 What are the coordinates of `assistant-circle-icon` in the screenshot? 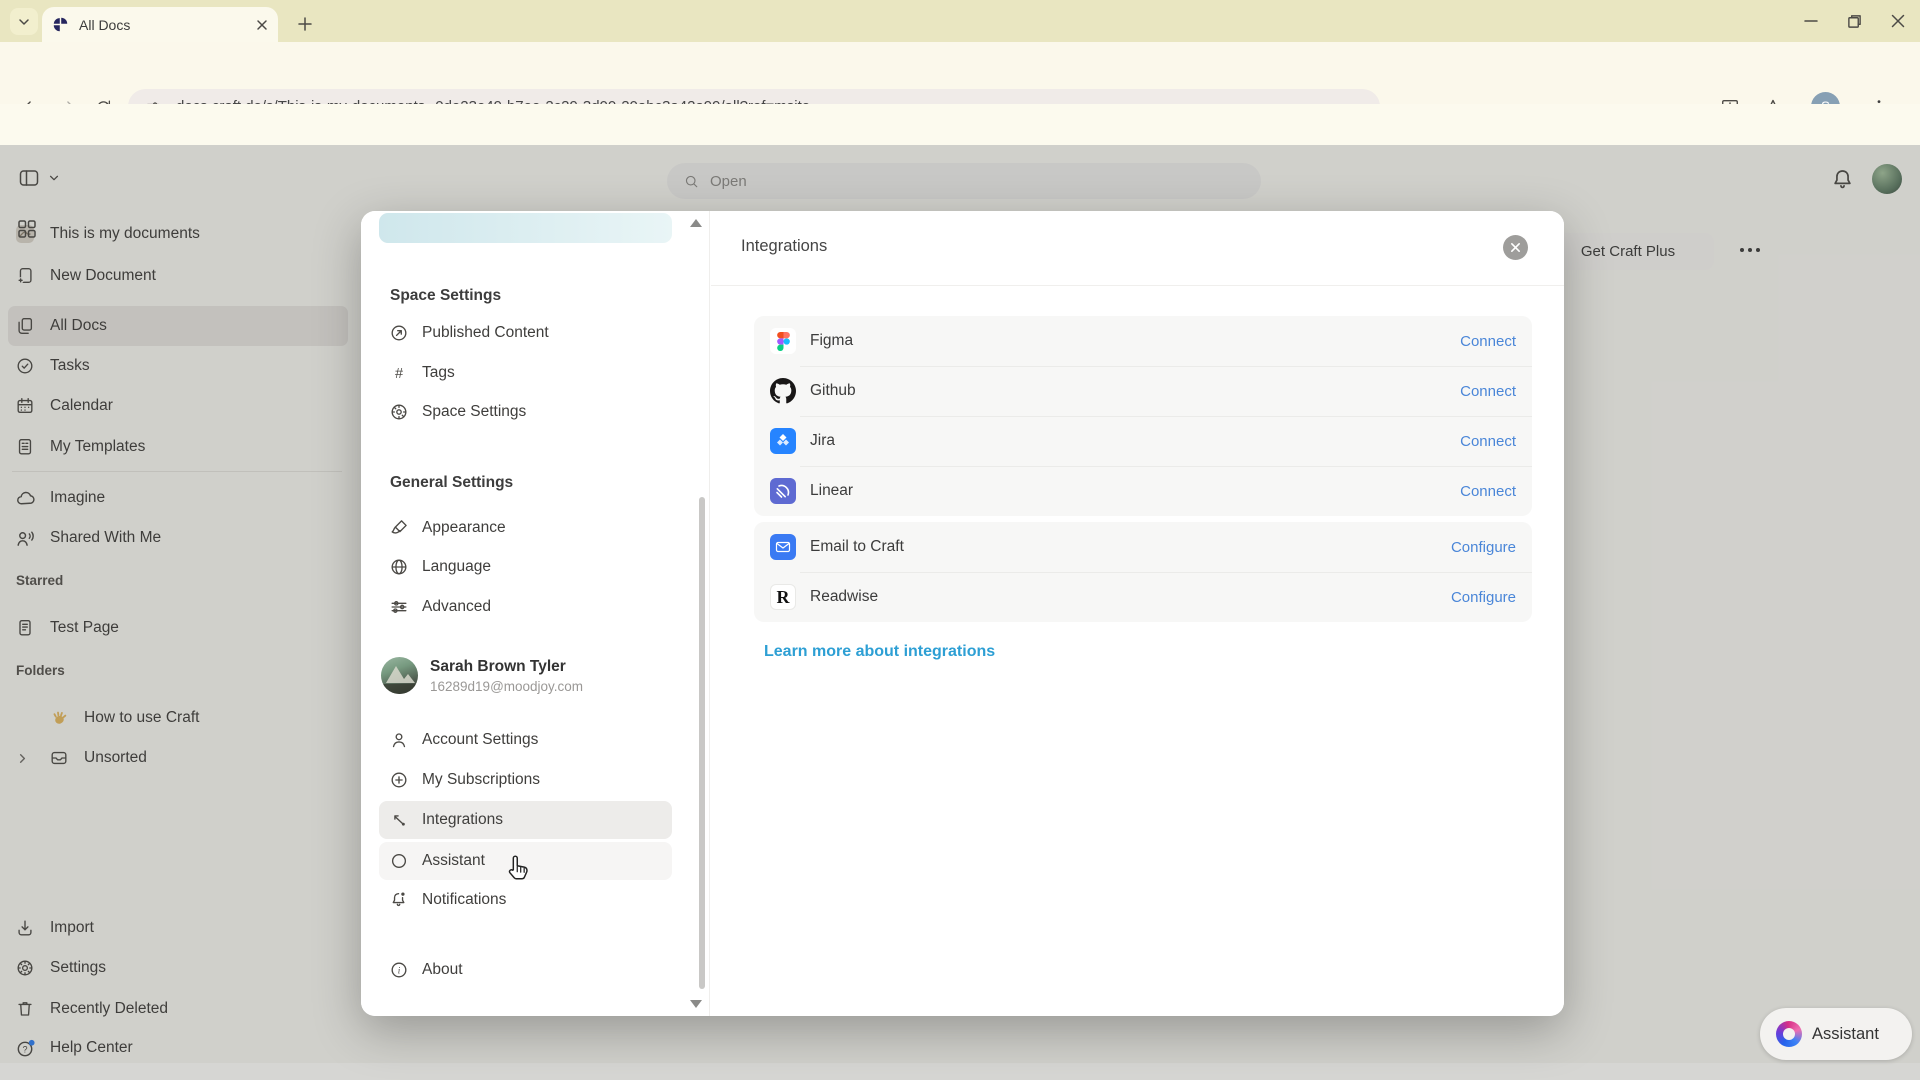 It's located at (399, 861).